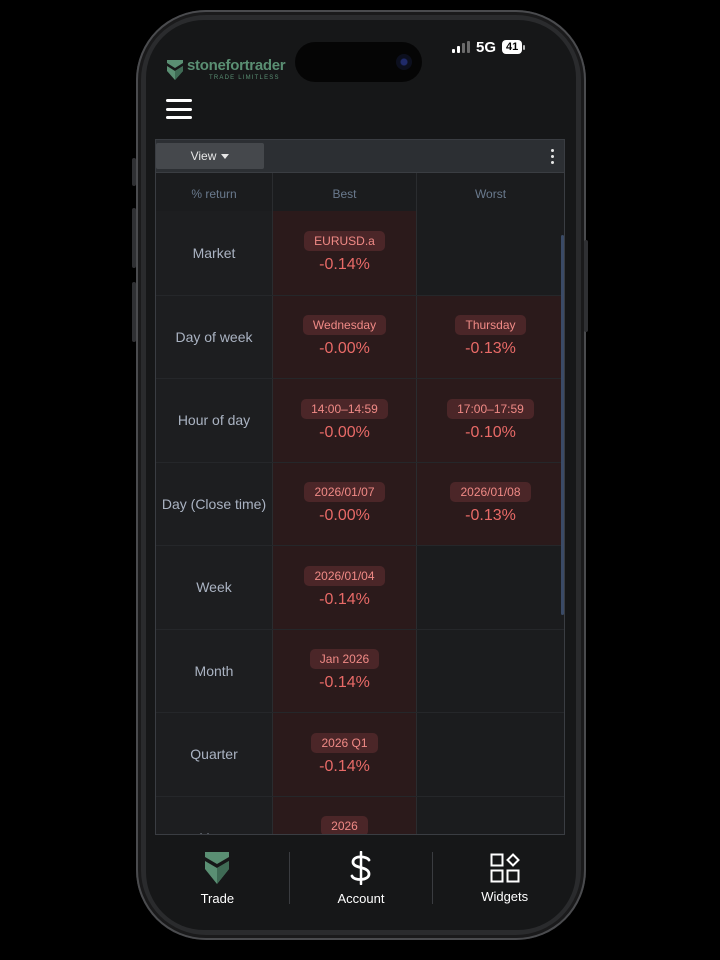 The width and height of the screenshot is (720, 960). What do you see at coordinates (486, 47) in the screenshot?
I see `network-label: 5G` at bounding box center [486, 47].